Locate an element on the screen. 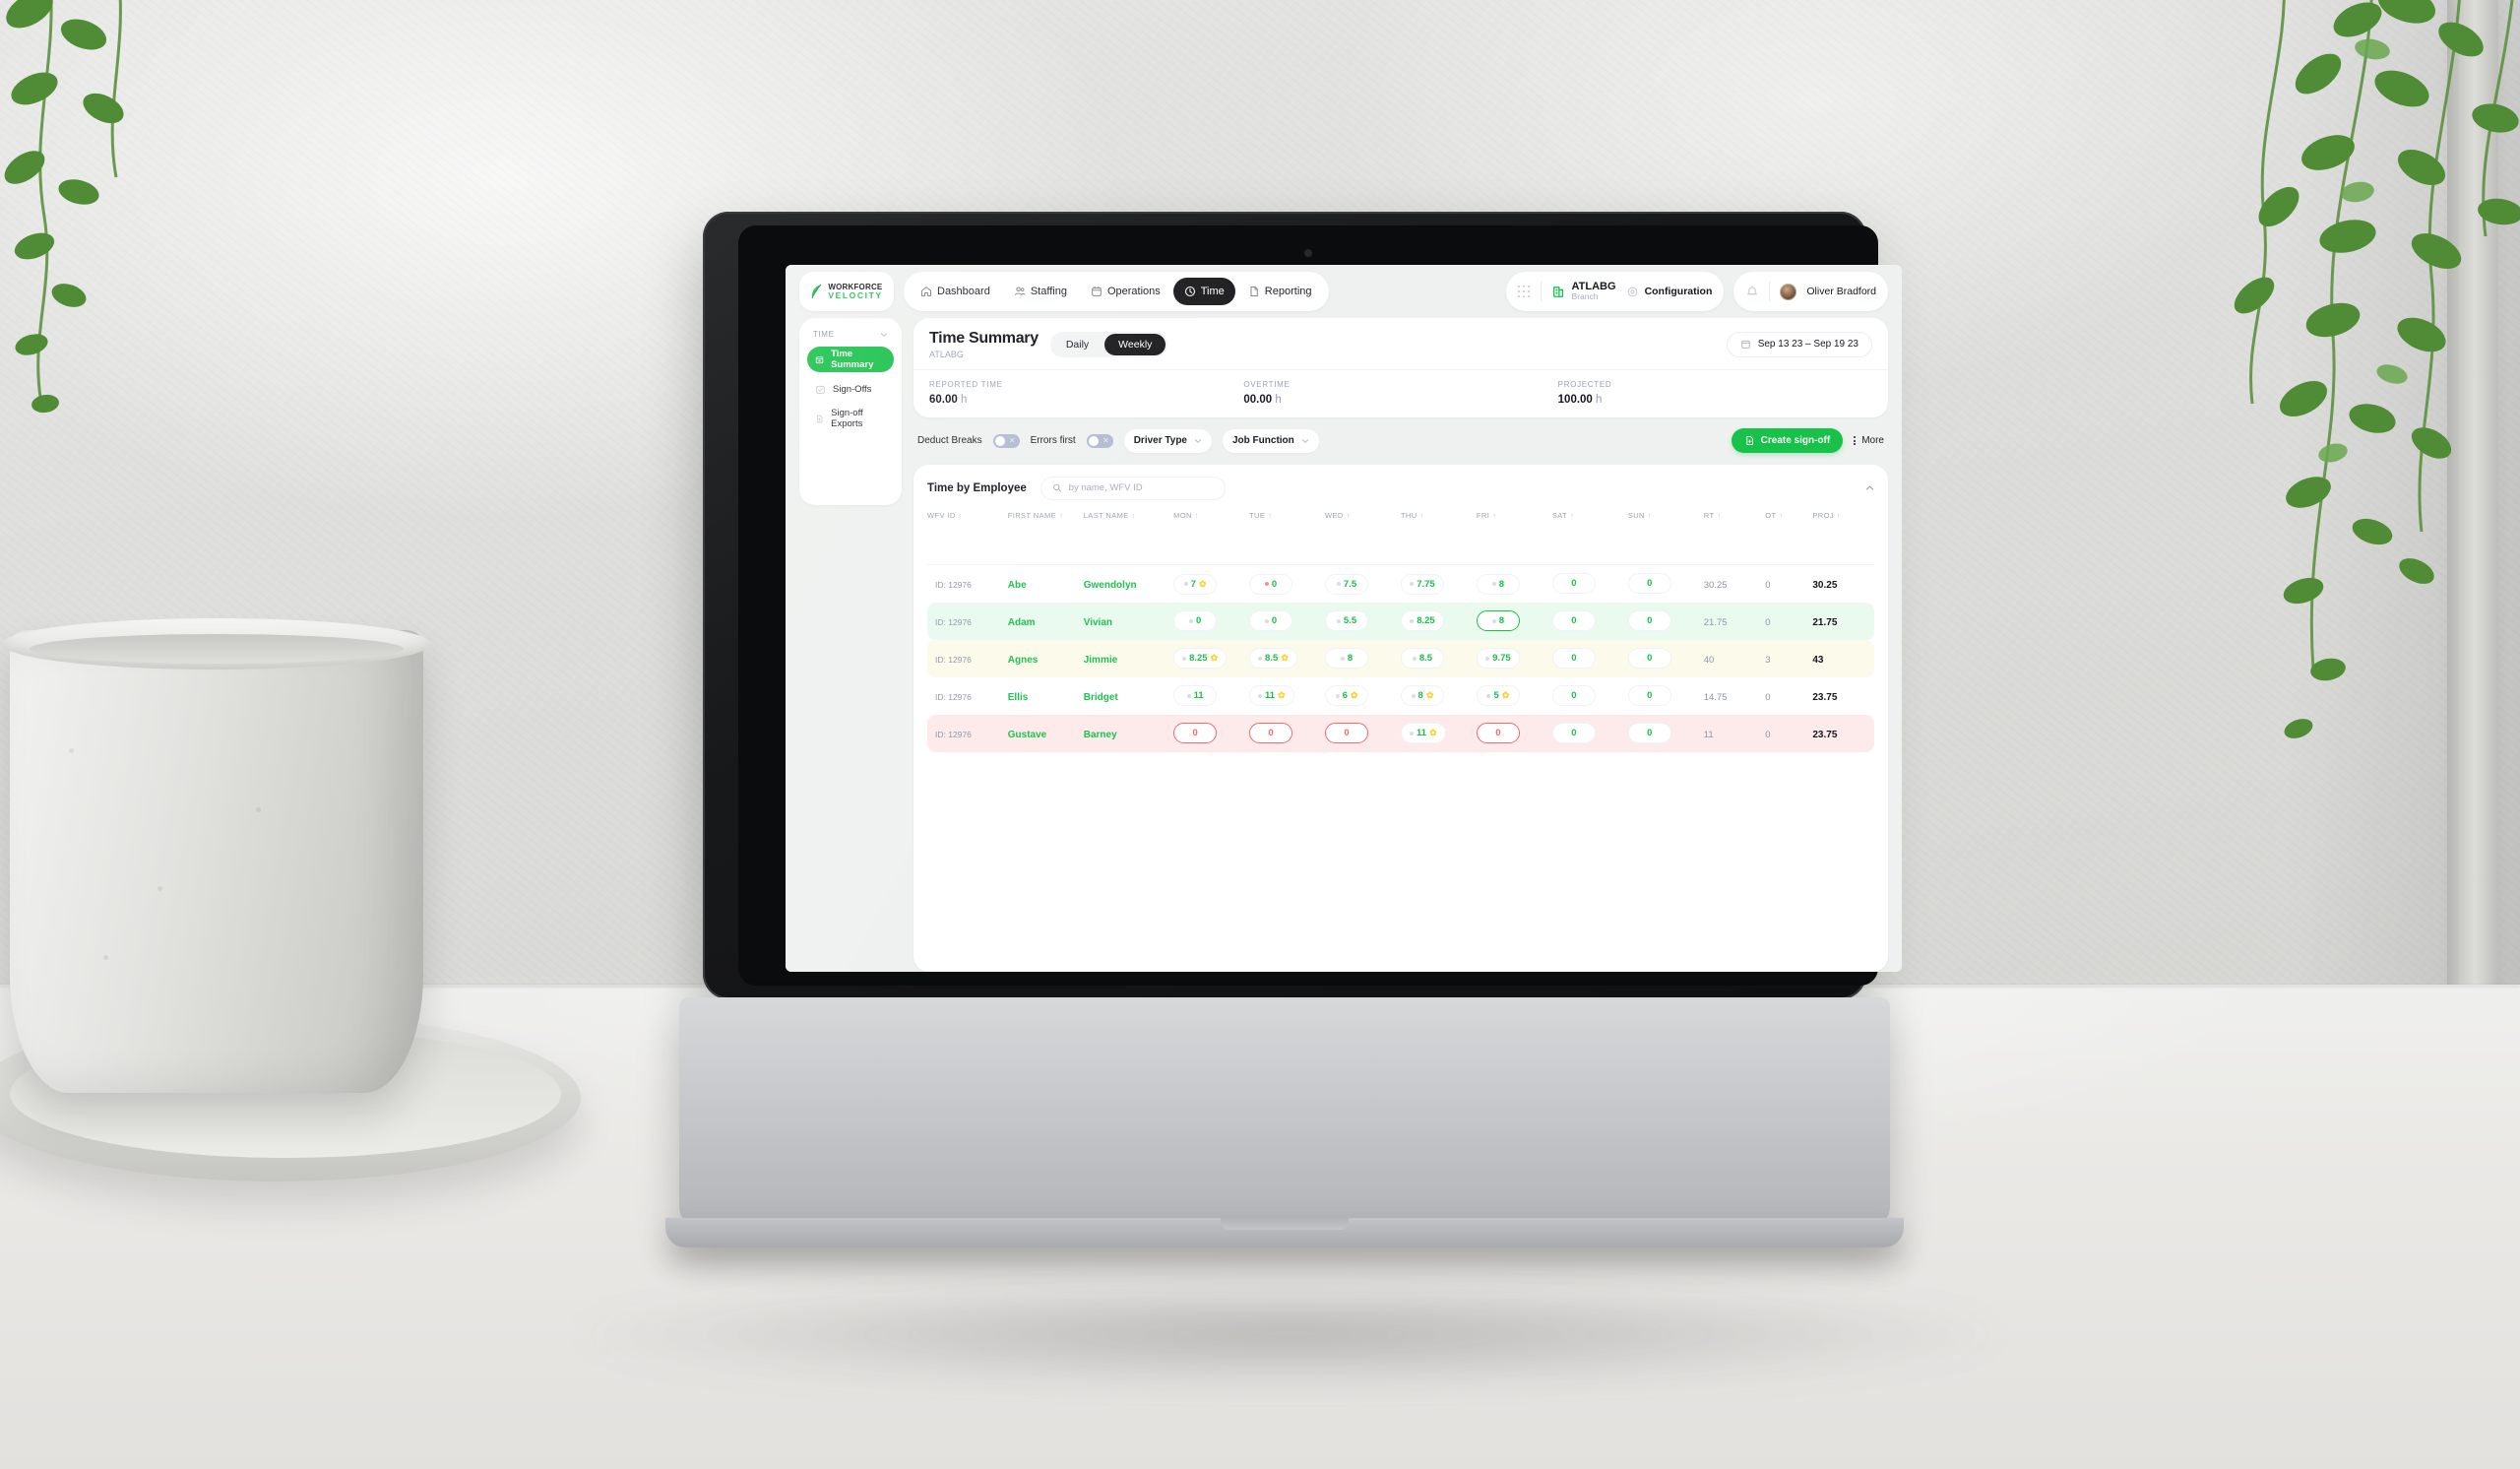  nav-item-reporting: Reporting is located at coordinates (1280, 291).